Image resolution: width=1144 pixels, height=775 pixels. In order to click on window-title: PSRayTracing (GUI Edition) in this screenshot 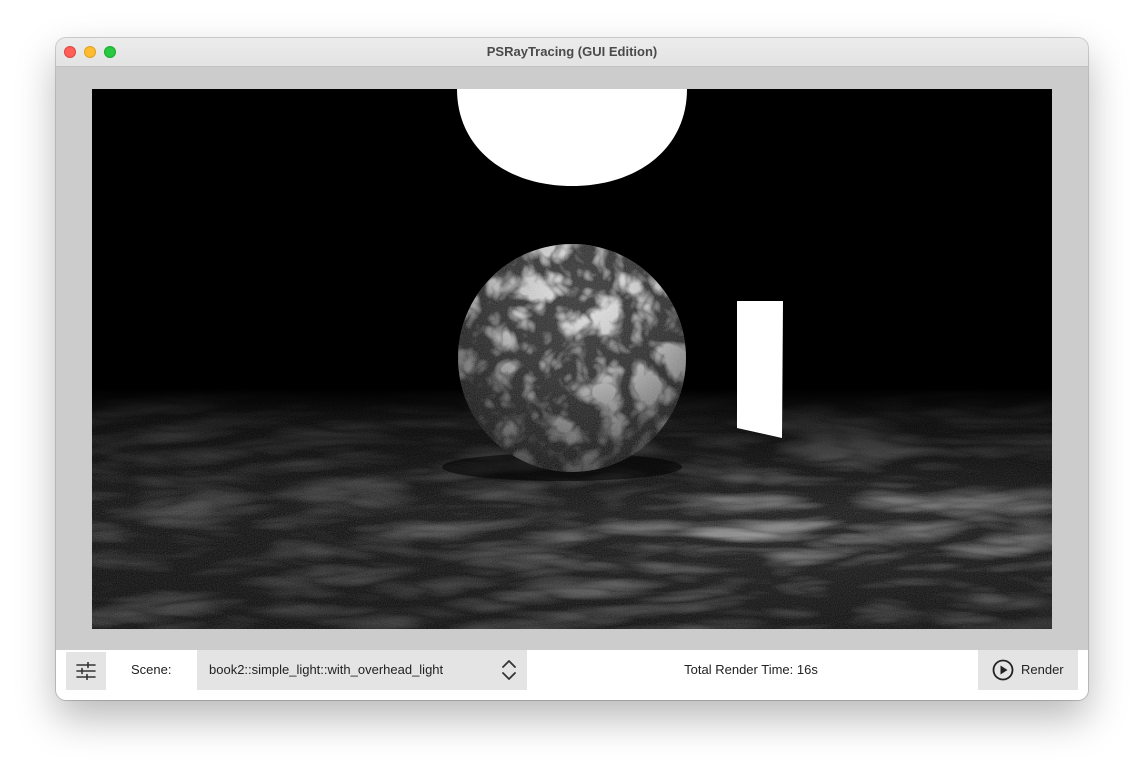, I will do `click(572, 51)`.